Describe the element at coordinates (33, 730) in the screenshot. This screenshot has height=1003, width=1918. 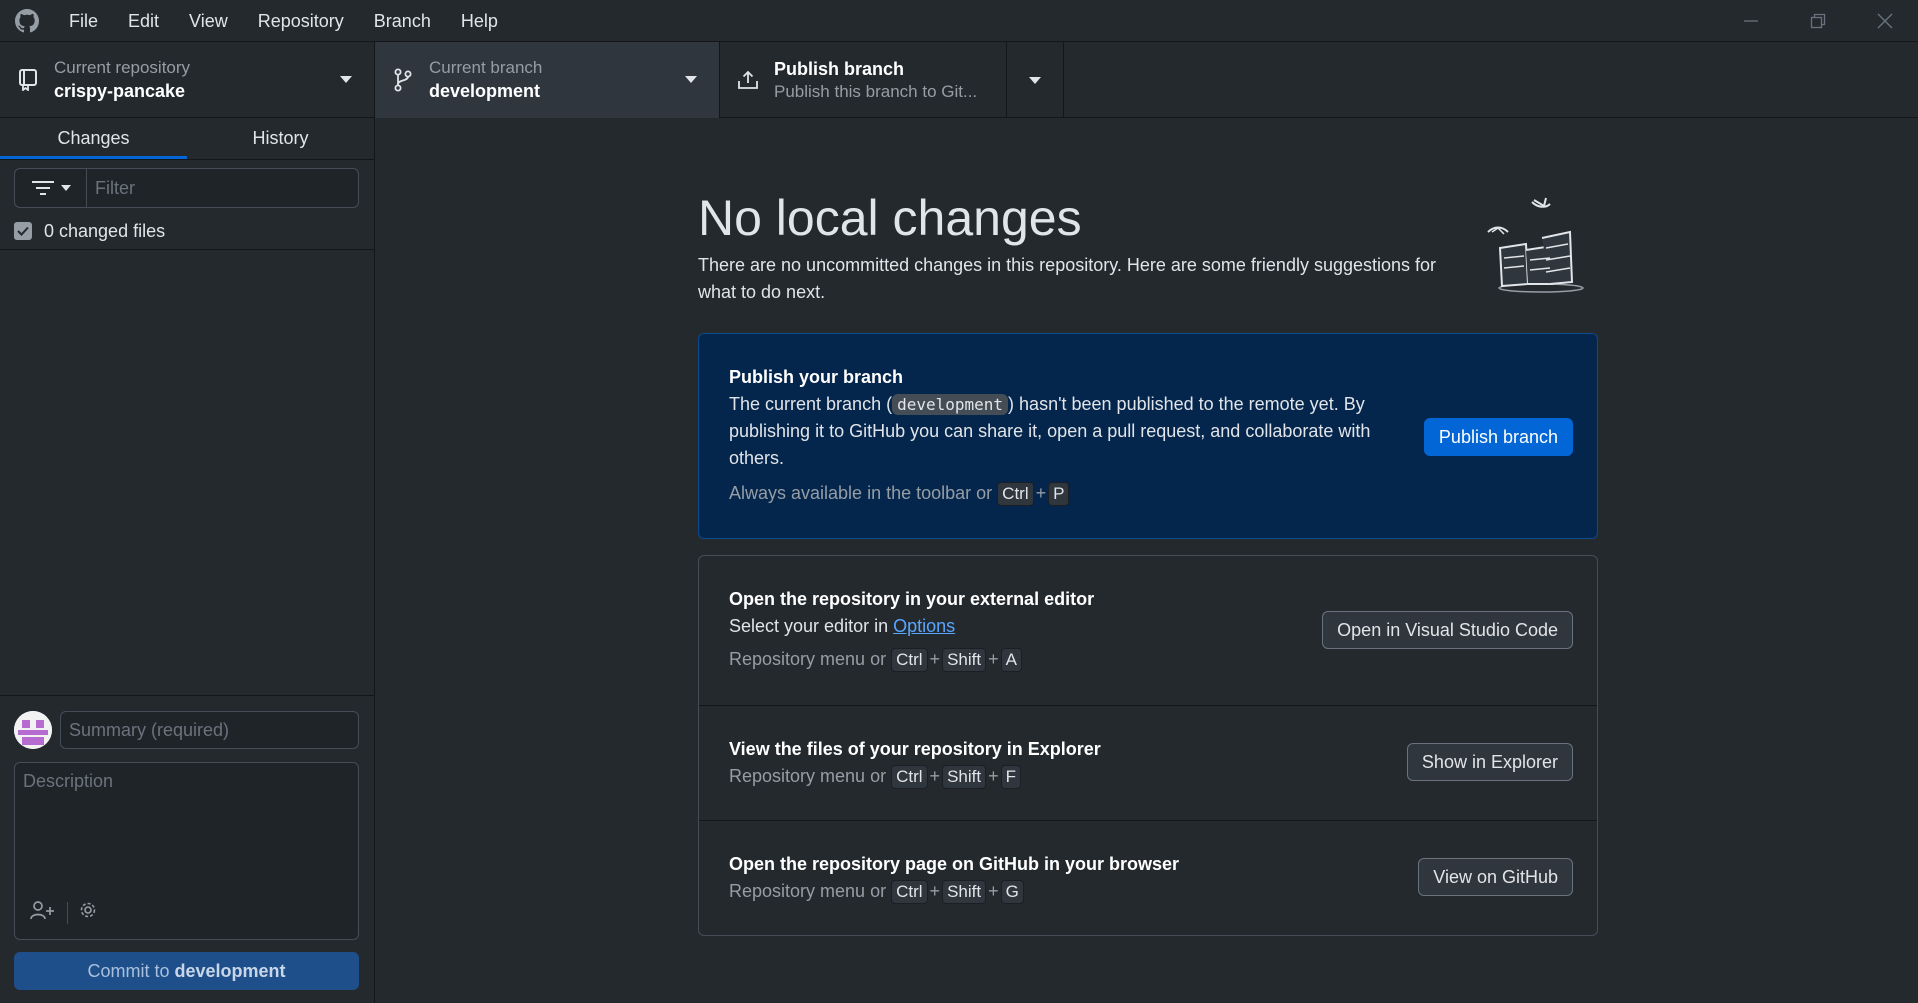
I see `avatar` at that location.